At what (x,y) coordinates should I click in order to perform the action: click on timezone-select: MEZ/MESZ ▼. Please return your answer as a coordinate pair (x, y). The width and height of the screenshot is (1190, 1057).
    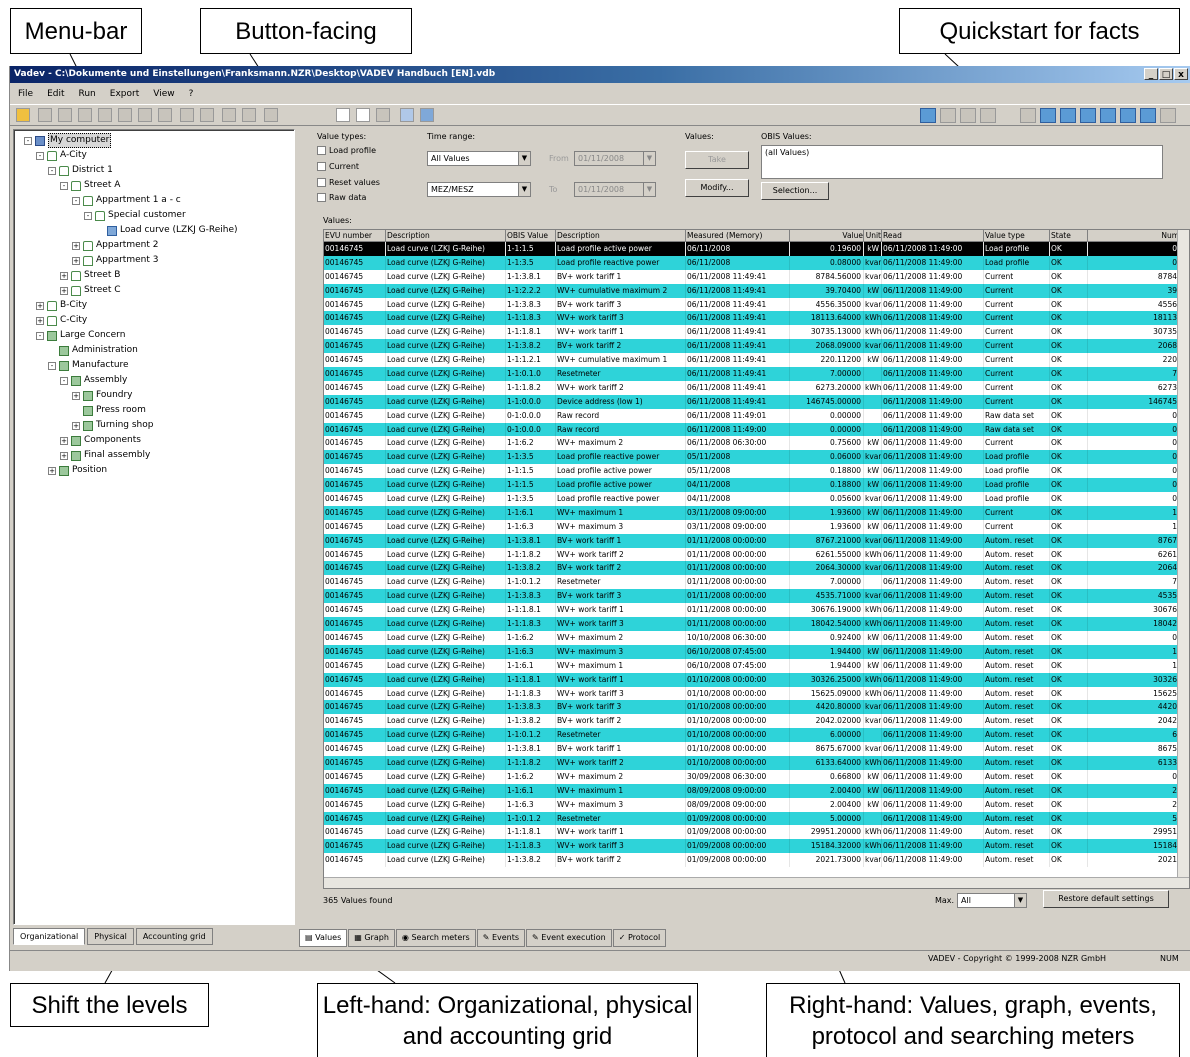
    Looking at the image, I should click on (479, 189).